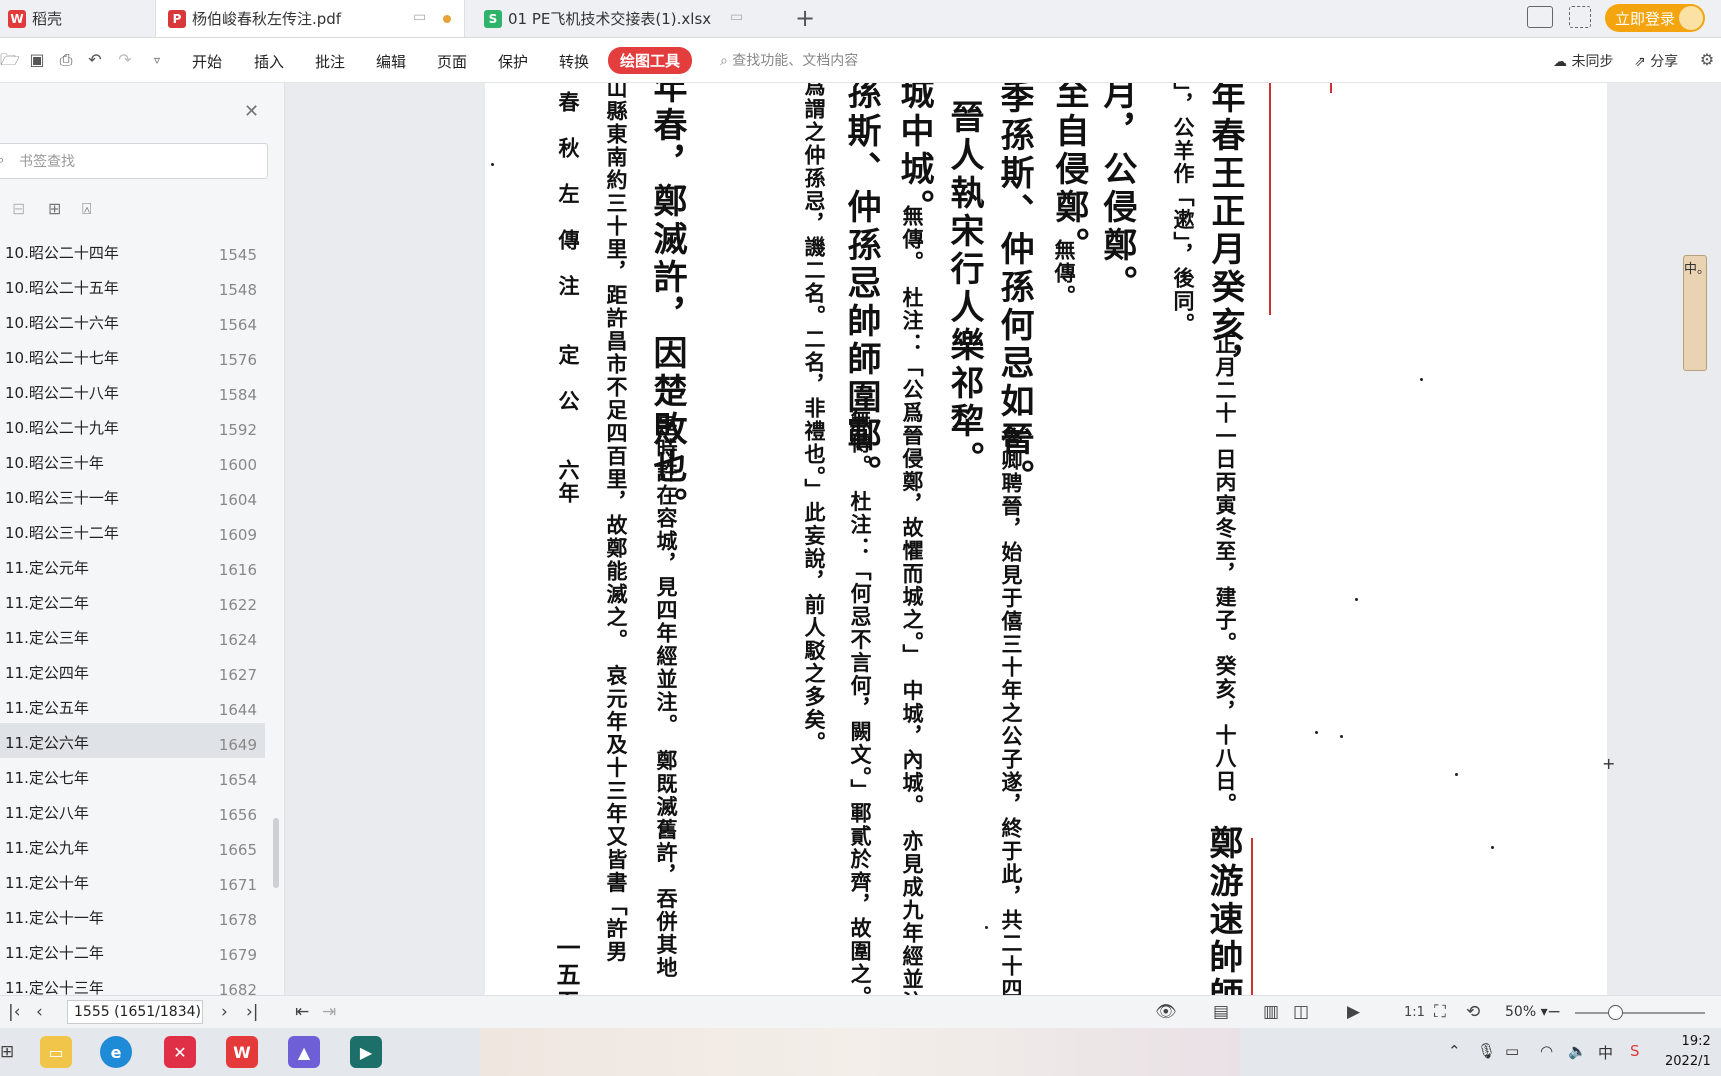 This screenshot has width=1721, height=1076. Describe the element at coordinates (14, 1012) in the screenshot. I see `first-page-icon: |‹` at that location.